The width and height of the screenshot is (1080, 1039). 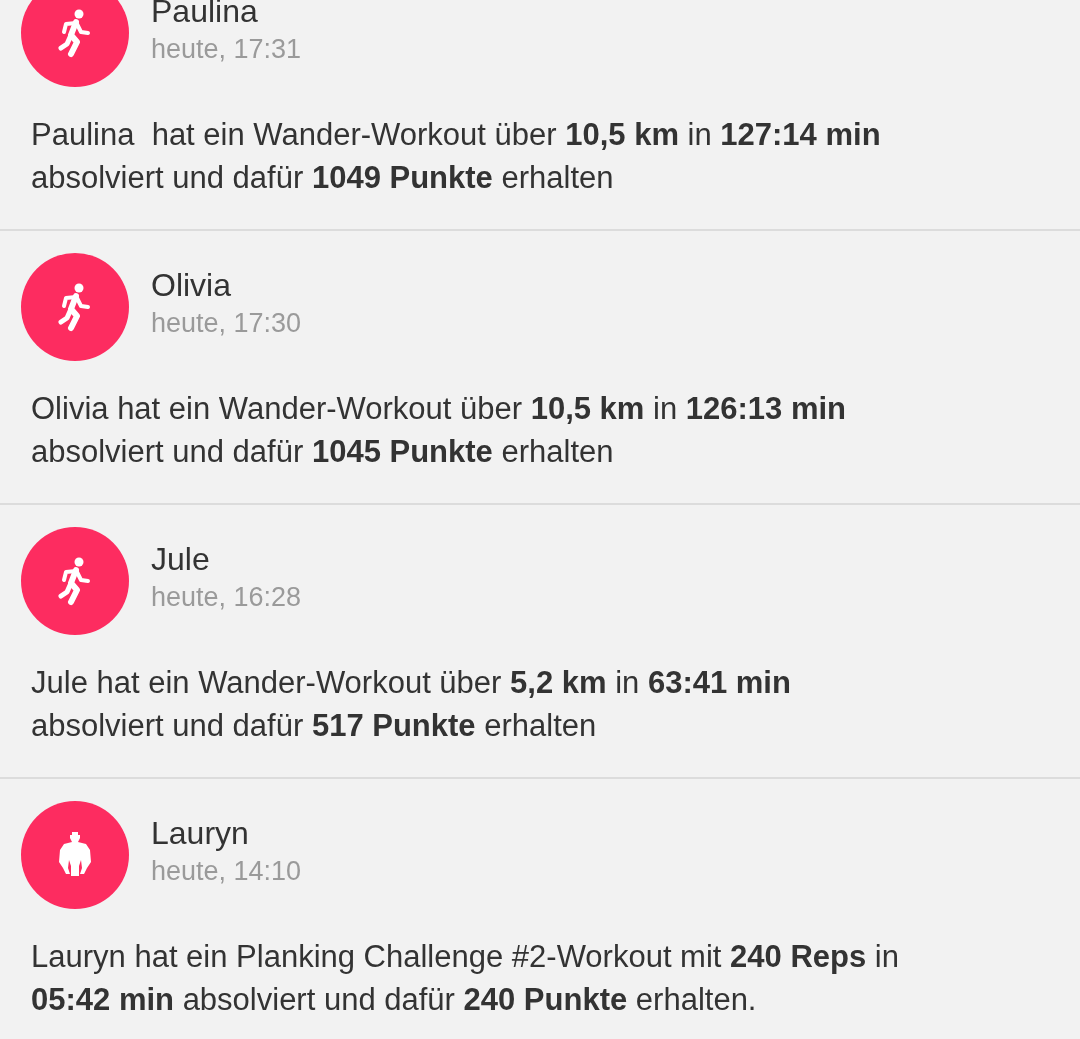 I want to click on activity-message: Lauryn hat ein Planking Challenge #2-Workout mit 240 Reps in 05:42 min absolviert und dafür 240 Punkte erhalten., so click(x=465, y=978).